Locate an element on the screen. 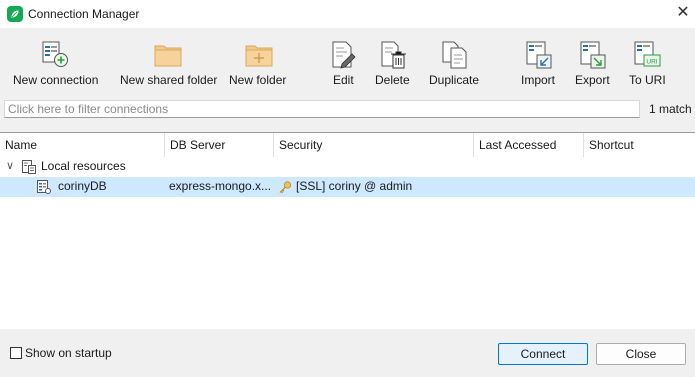 This screenshot has width=695, height=377. duplicate-button: Duplicate is located at coordinates (455, 61).